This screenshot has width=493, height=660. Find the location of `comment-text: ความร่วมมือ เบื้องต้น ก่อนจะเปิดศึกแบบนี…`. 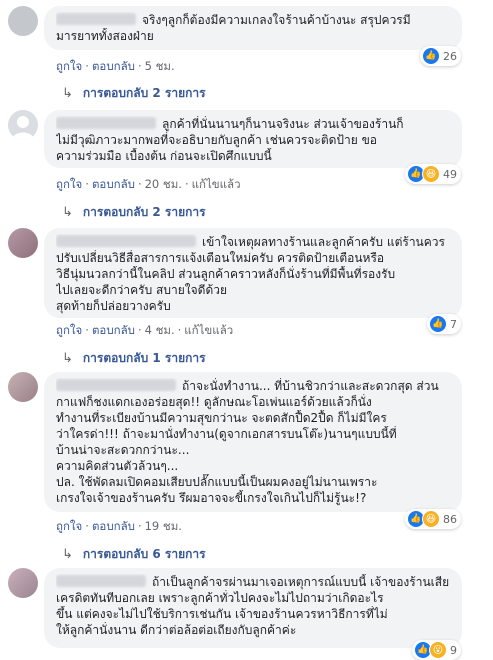

comment-text: ความร่วมมือ เบื้องต้น ก่อนจะเปิดศึกแบบนี… is located at coordinates (164, 156).